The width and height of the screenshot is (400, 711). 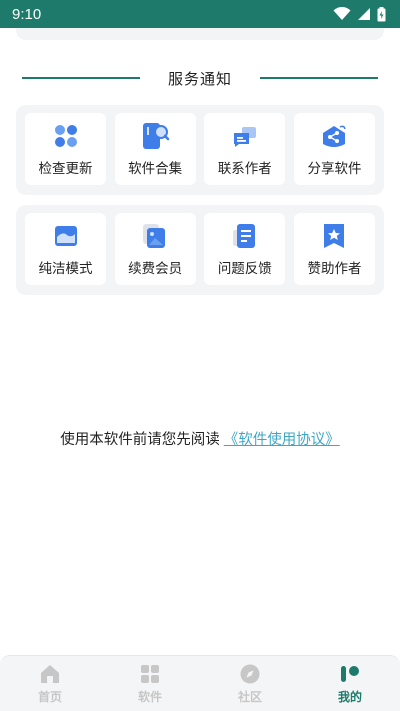 What do you see at coordinates (65, 149) in the screenshot?
I see `check-update-button: 检查更新` at bounding box center [65, 149].